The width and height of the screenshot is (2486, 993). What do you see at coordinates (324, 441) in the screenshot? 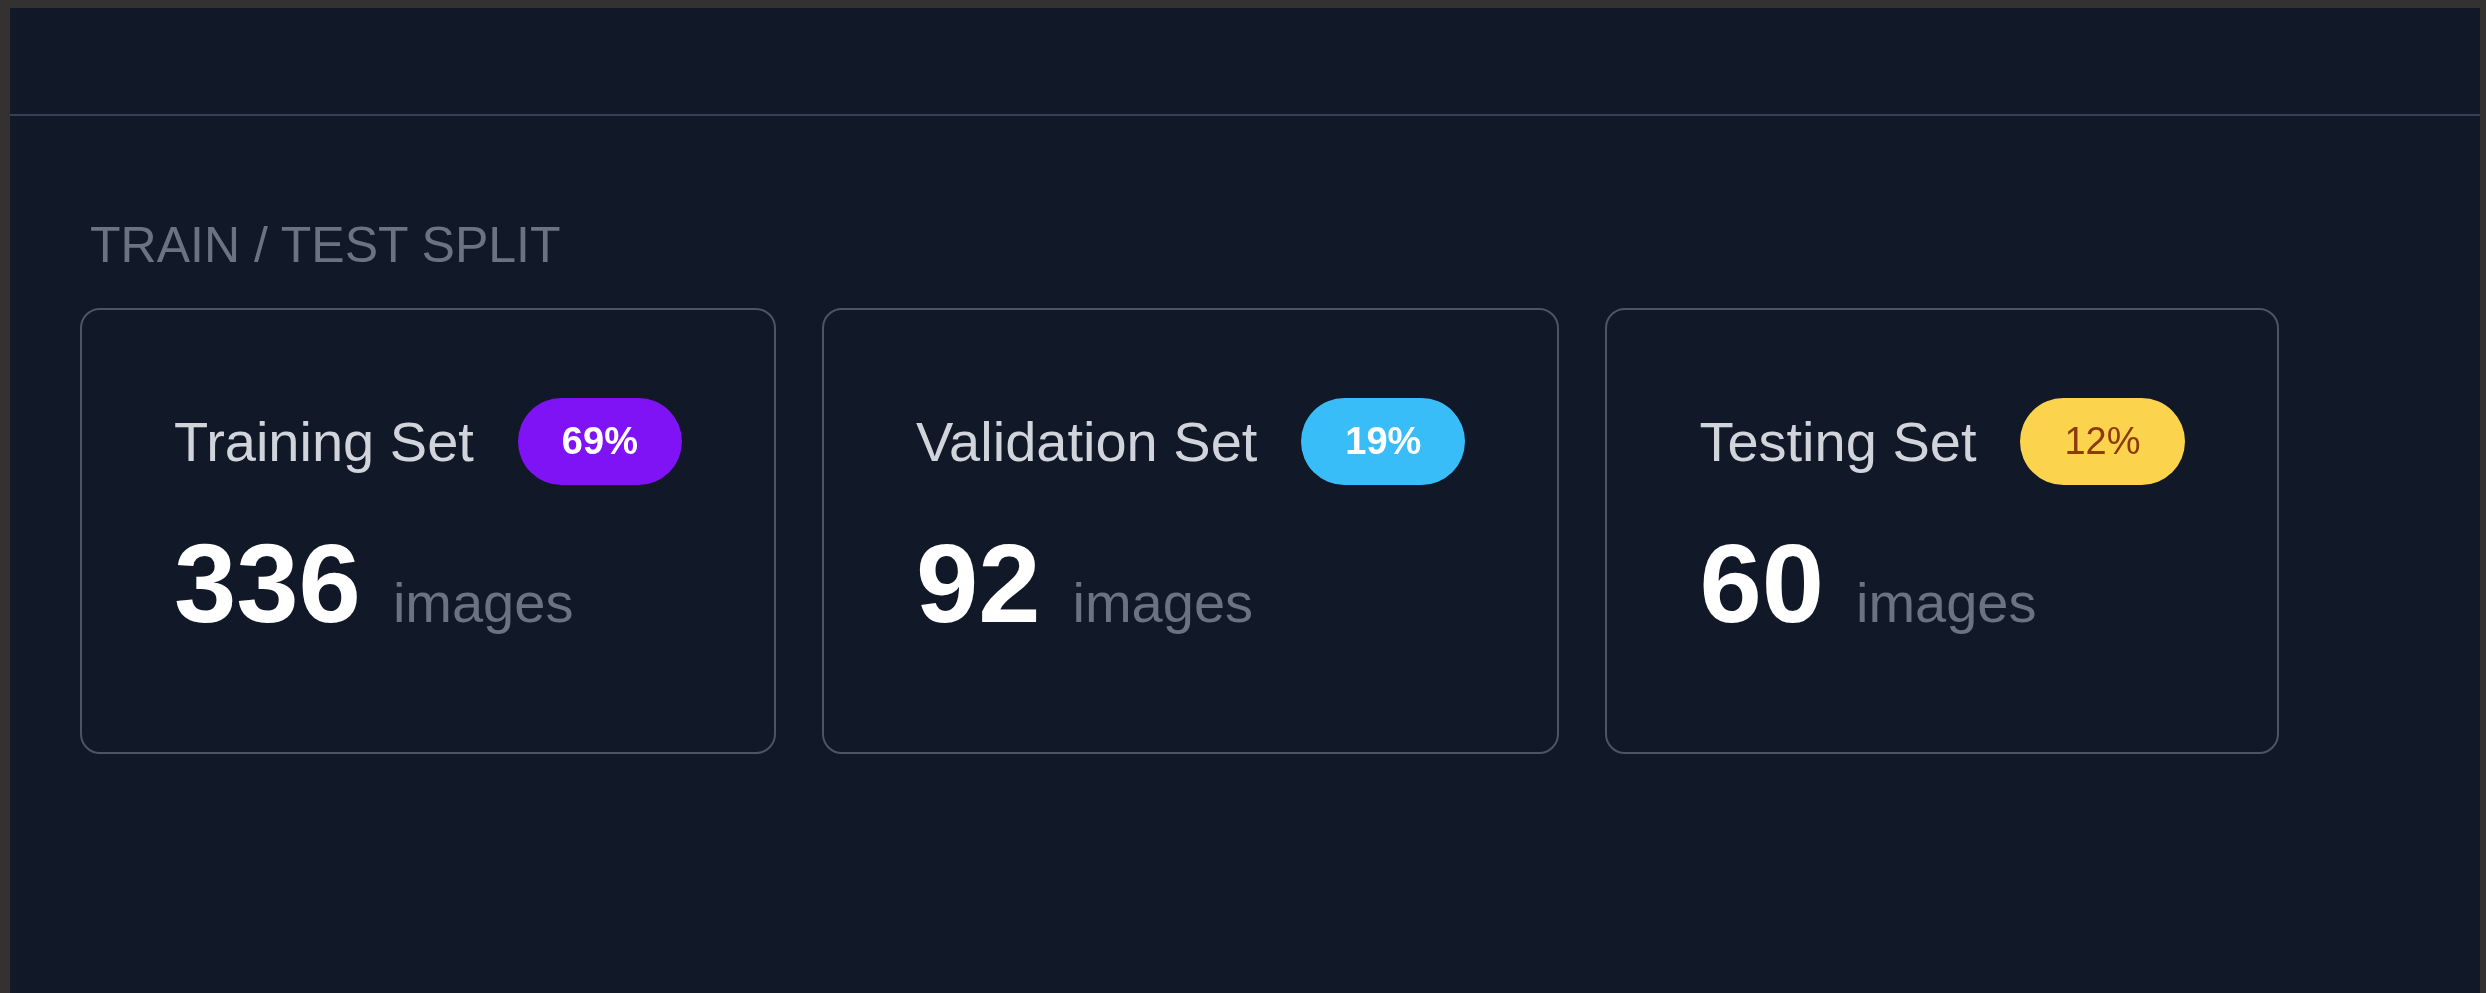
I see `set-title: Training Set` at bounding box center [324, 441].